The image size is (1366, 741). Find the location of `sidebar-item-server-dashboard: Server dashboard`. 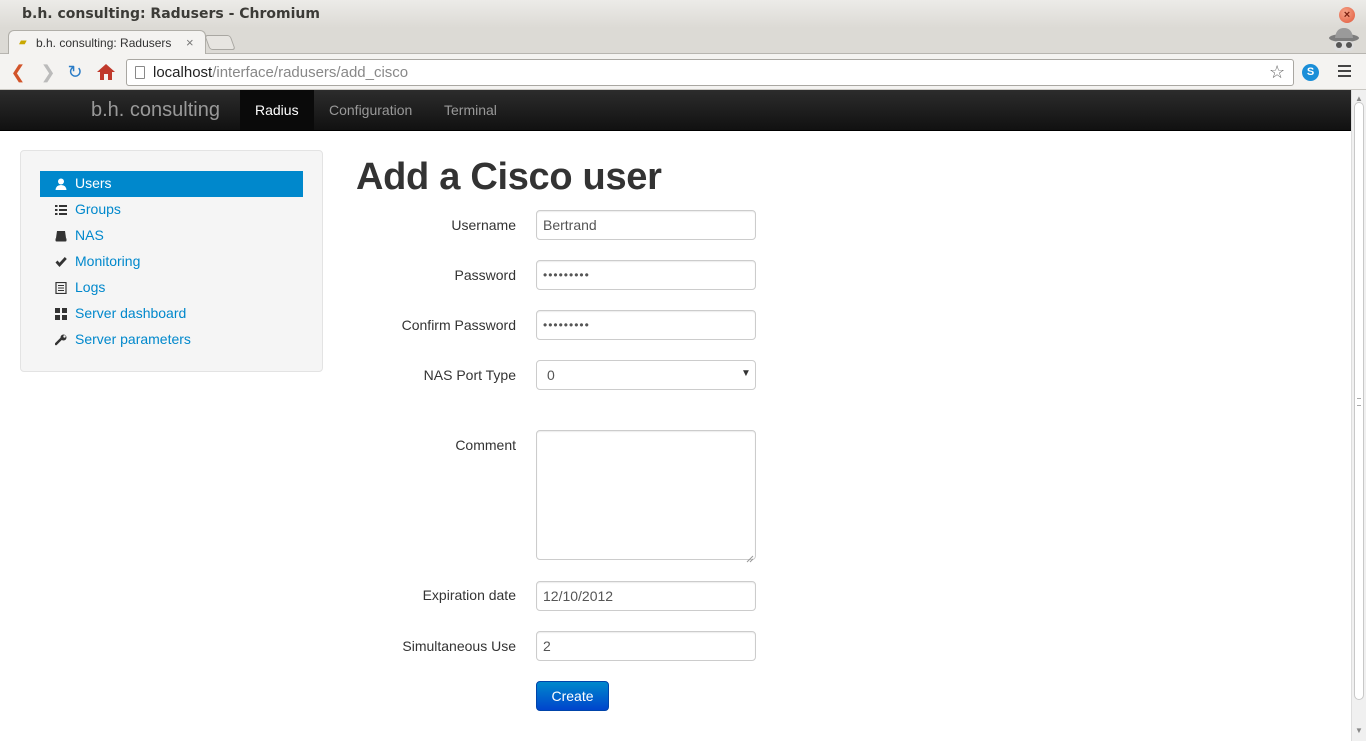

sidebar-item-server-dashboard: Server dashboard is located at coordinates (171, 314).